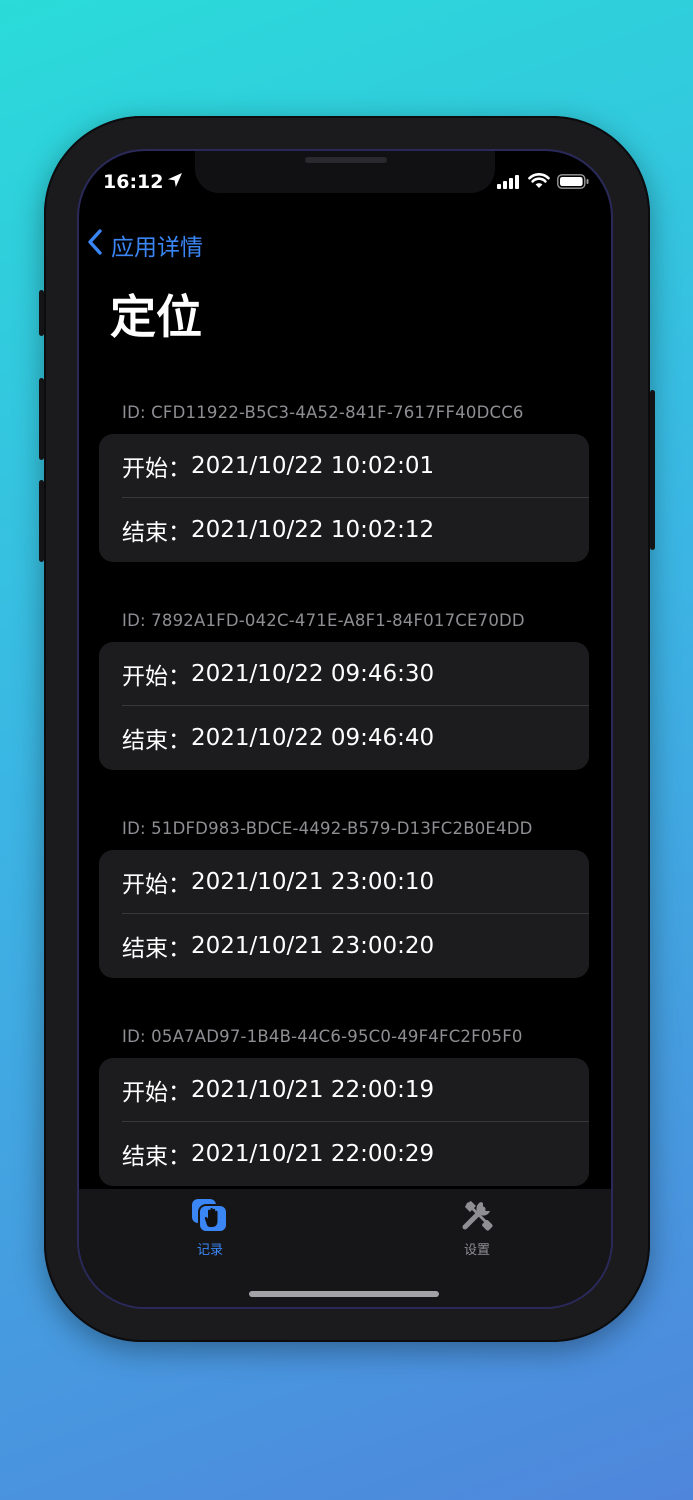 This screenshot has height=1500, width=693. I want to click on end-time: 2021/10/22 10:02:12, so click(313, 530).